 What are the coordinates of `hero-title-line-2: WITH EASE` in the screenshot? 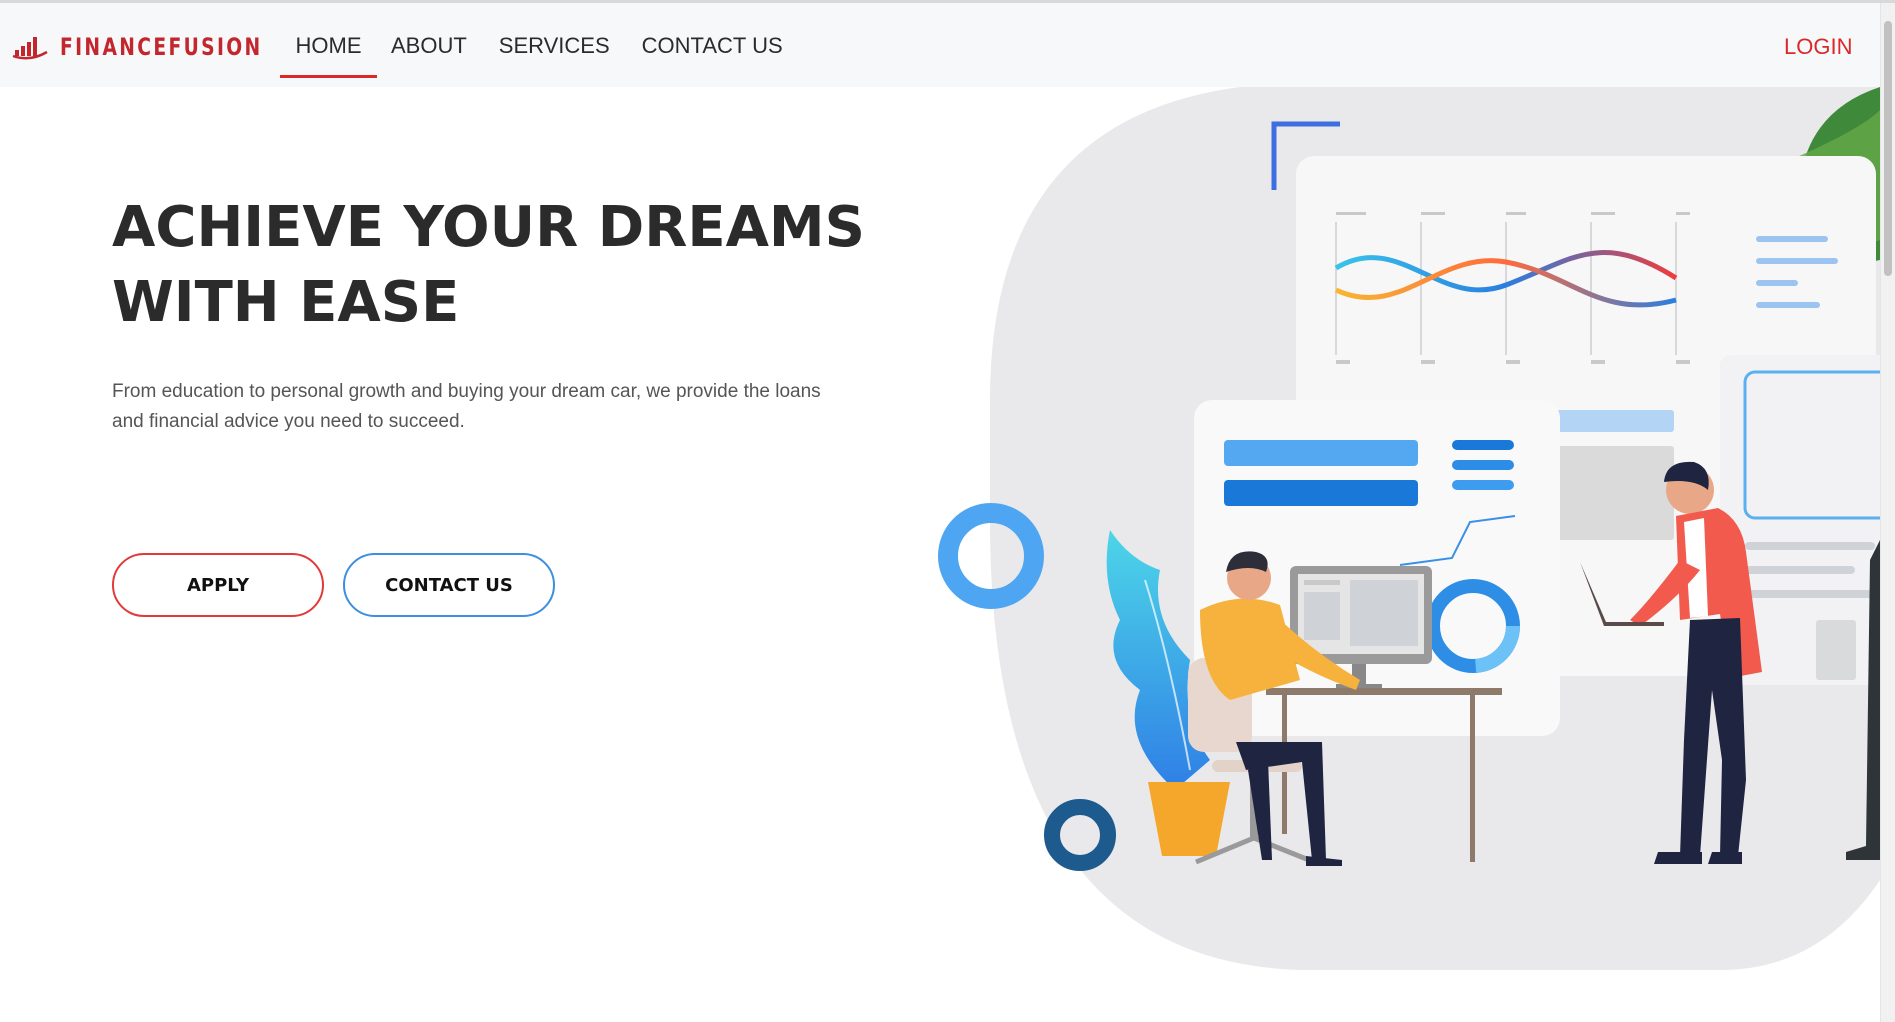 It's located at (286, 302).